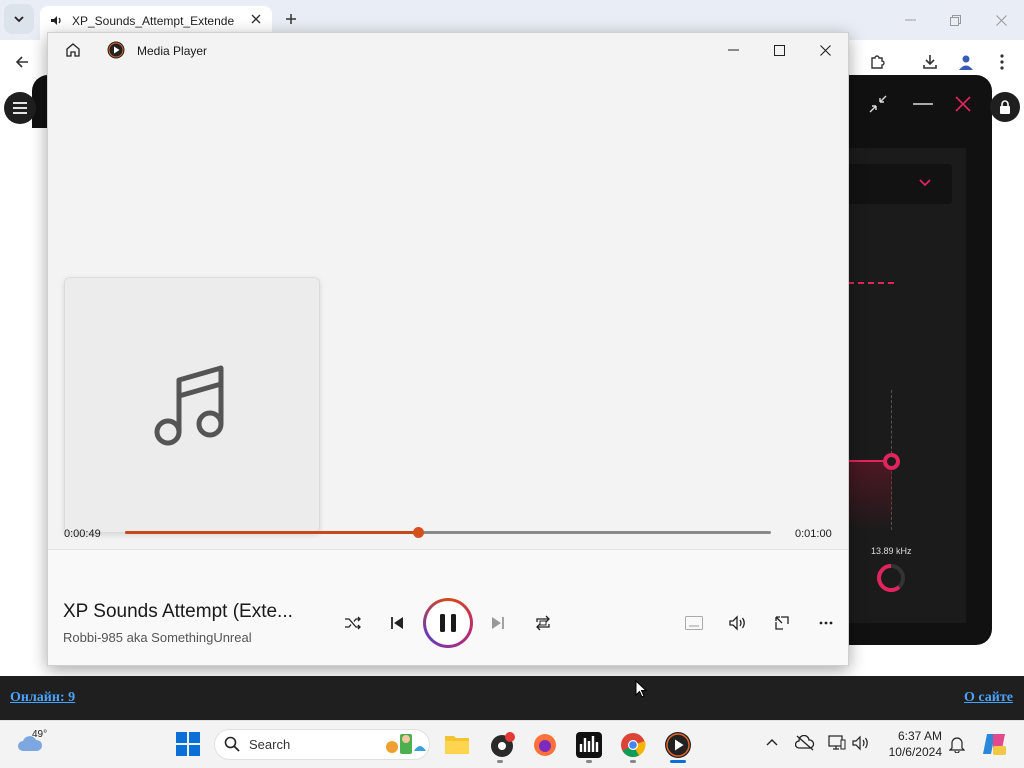  What do you see at coordinates (270, 744) in the screenshot?
I see `taskbar-search-placeholder: Search` at bounding box center [270, 744].